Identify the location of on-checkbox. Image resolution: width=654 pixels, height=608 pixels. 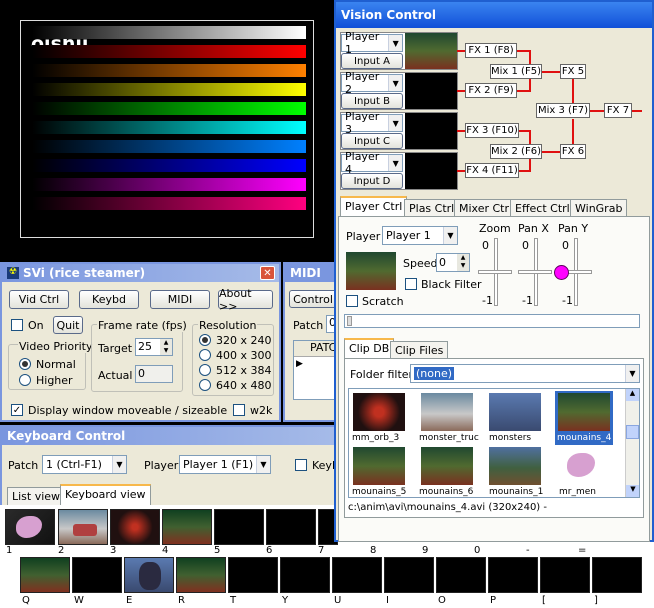
(17, 325).